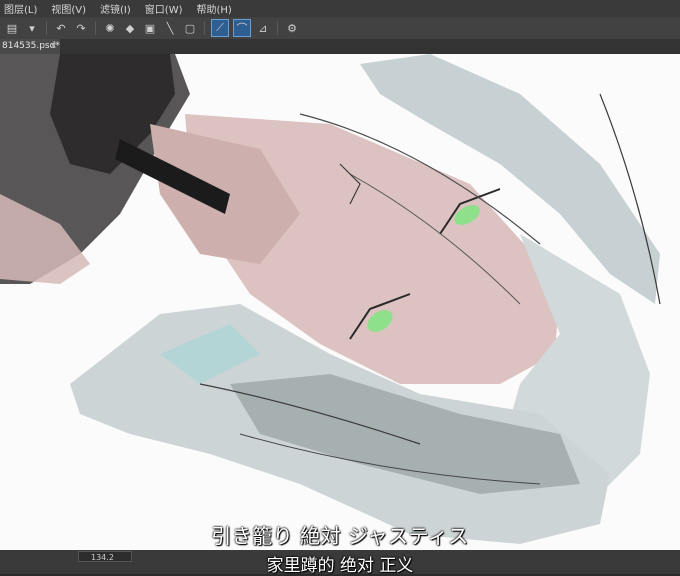  What do you see at coordinates (263, 28) in the screenshot?
I see `ruler-icon: ⊿` at bounding box center [263, 28].